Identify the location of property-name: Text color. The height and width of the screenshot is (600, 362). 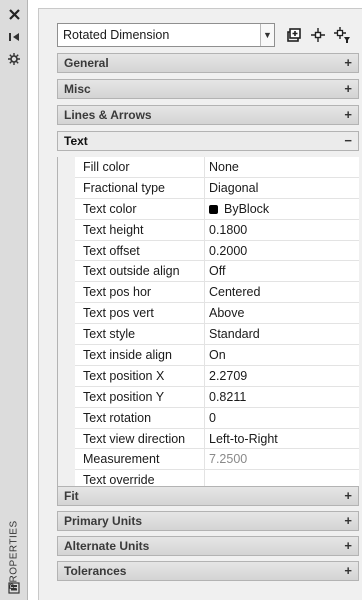
(140, 208).